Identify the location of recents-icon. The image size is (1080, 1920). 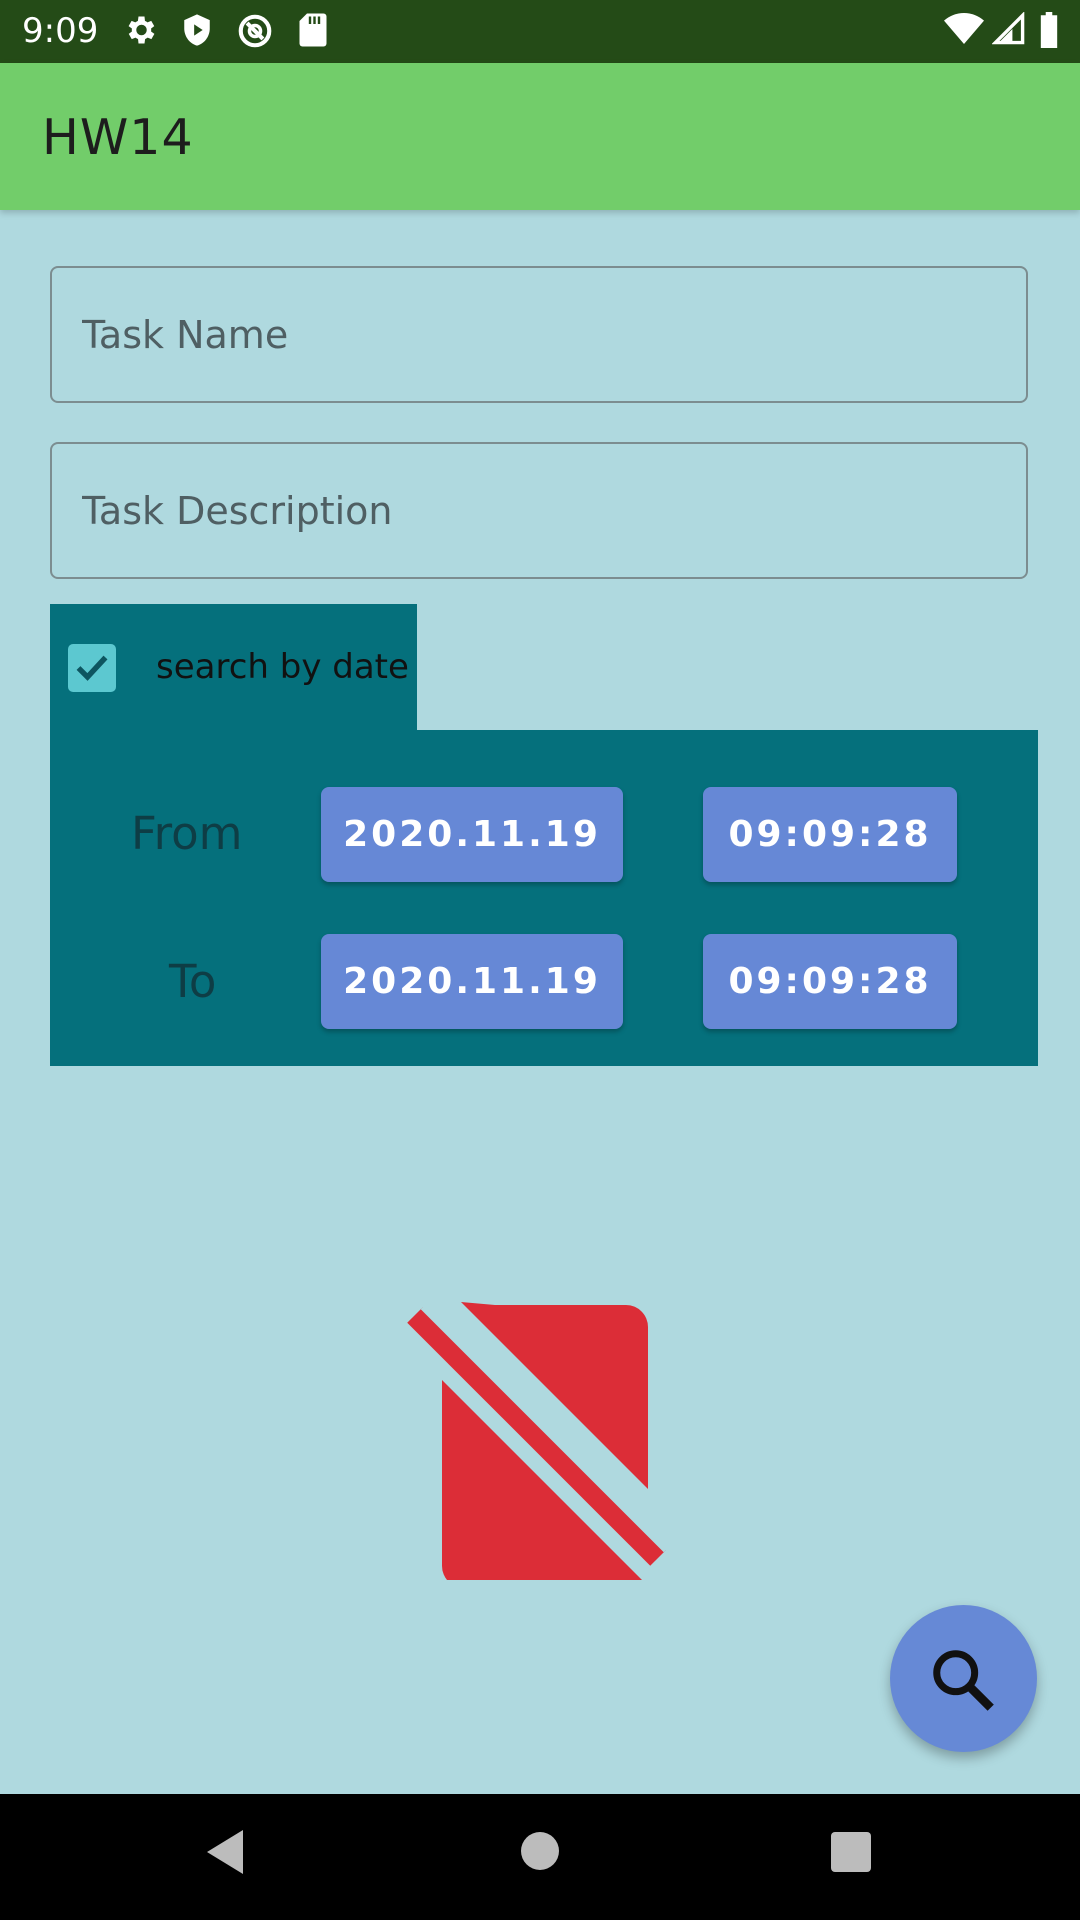
(851, 1852).